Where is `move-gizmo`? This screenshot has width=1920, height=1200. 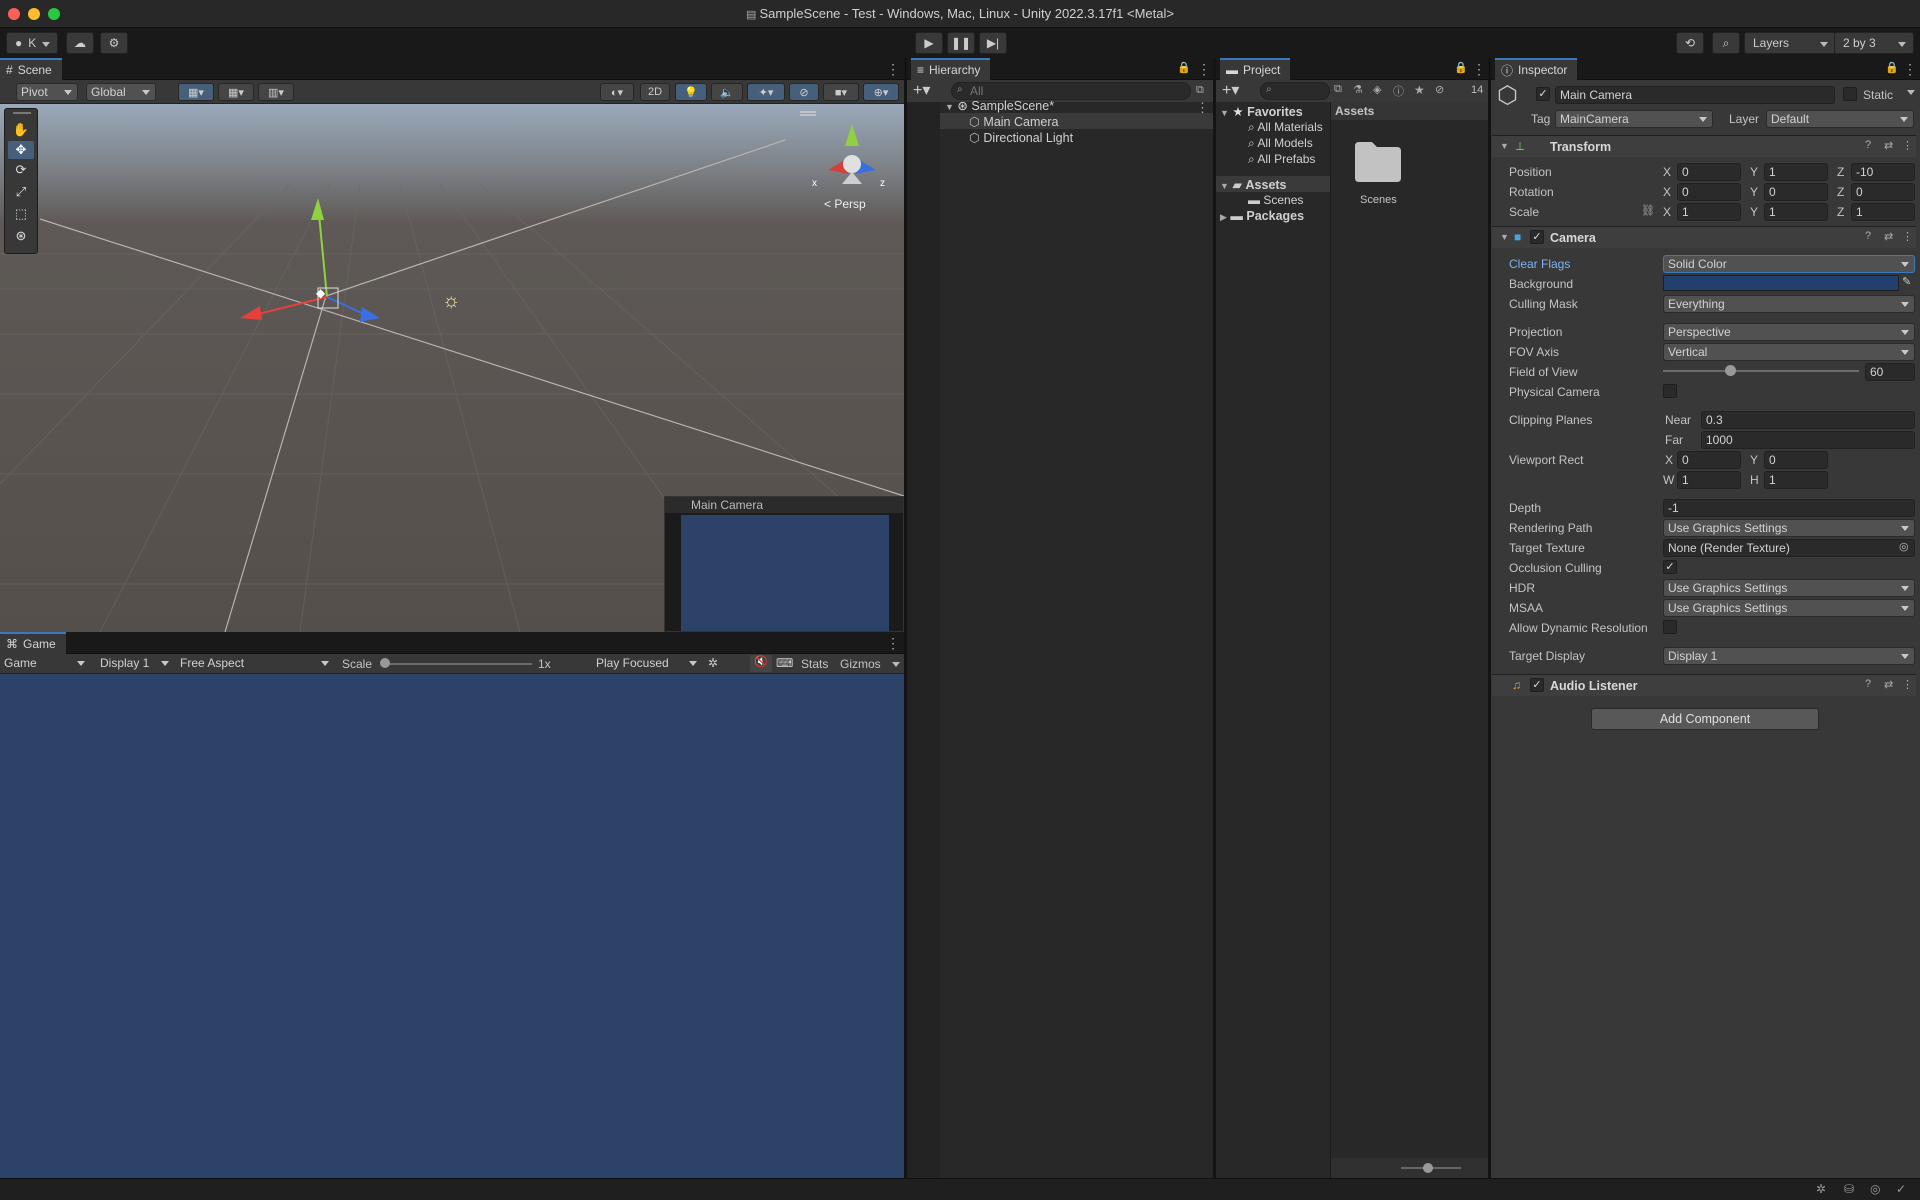 move-gizmo is located at coordinates (310, 260).